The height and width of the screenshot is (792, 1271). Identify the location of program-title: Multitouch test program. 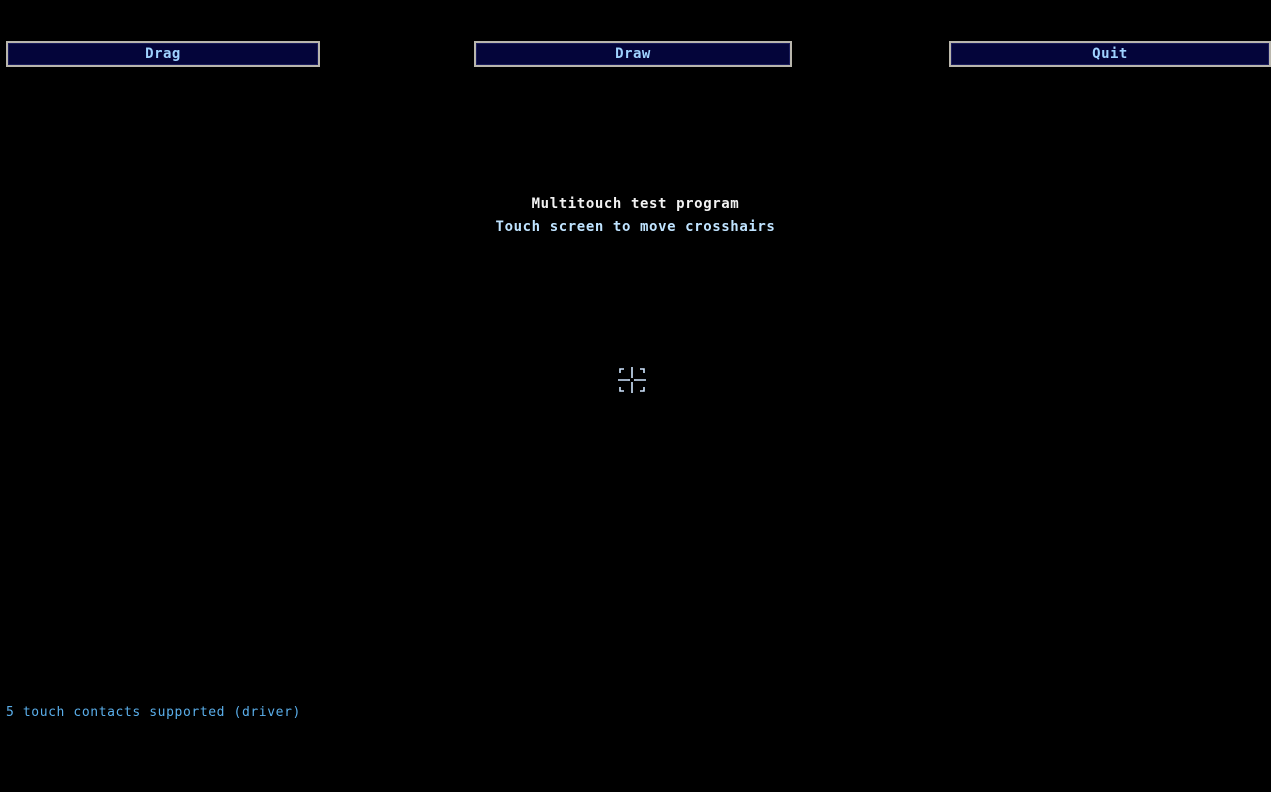
(635, 204).